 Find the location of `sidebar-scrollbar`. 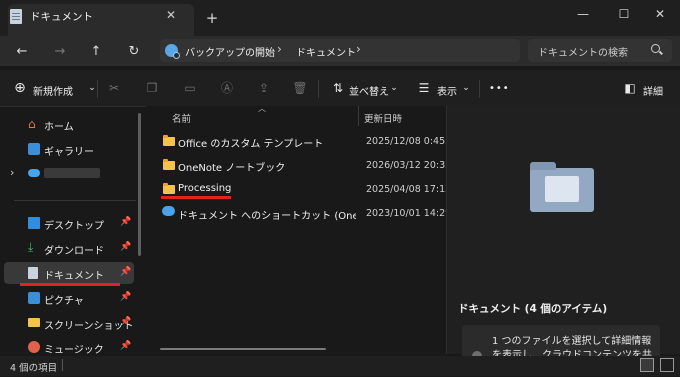

sidebar-scrollbar is located at coordinates (139, 184).